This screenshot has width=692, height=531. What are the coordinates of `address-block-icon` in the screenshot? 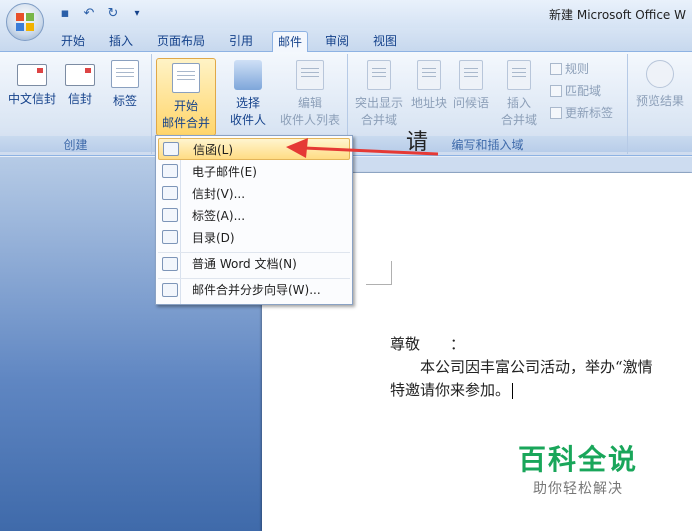 It's located at (429, 75).